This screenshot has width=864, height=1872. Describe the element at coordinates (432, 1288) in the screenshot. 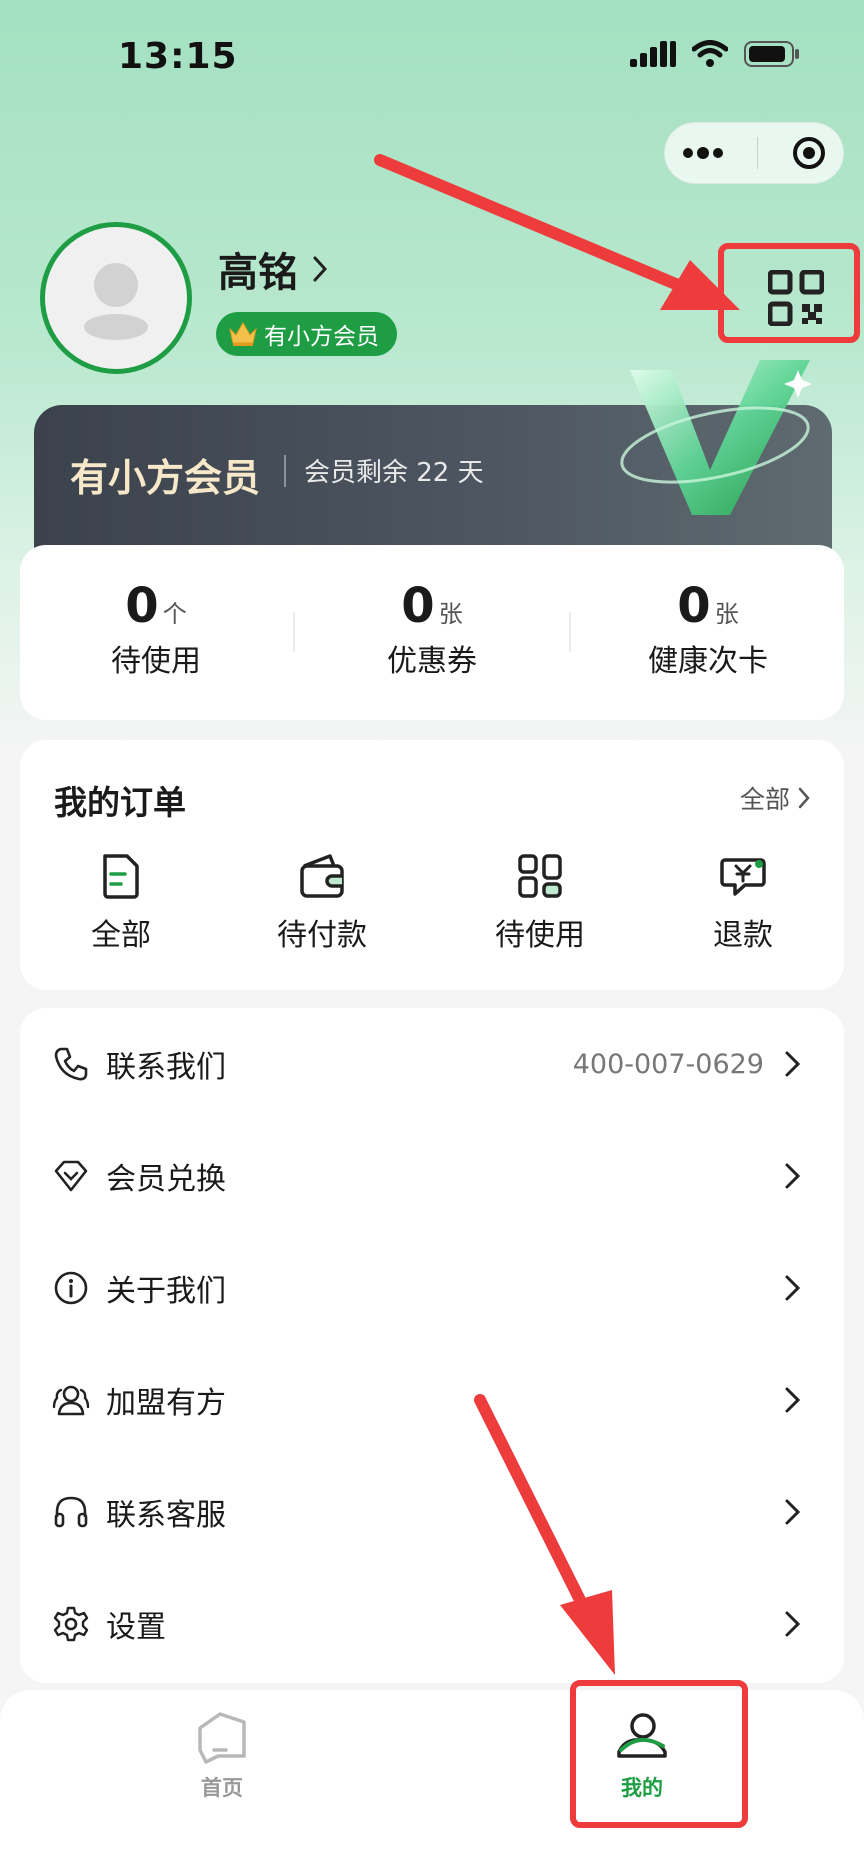

I see `menu-item-about-us: 关于我们` at that location.